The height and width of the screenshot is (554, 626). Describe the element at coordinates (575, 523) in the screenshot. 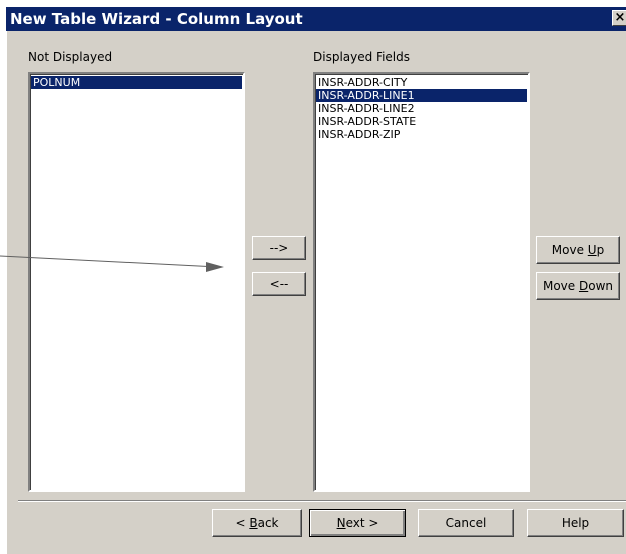

I see `help-button: Help` at that location.